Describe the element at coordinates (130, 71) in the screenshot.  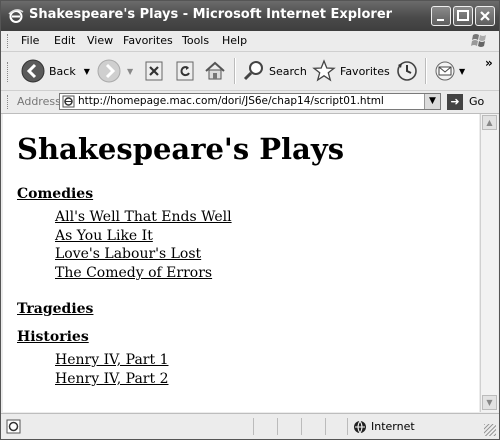
I see `forward-dropdown-icon: ▼` at that location.